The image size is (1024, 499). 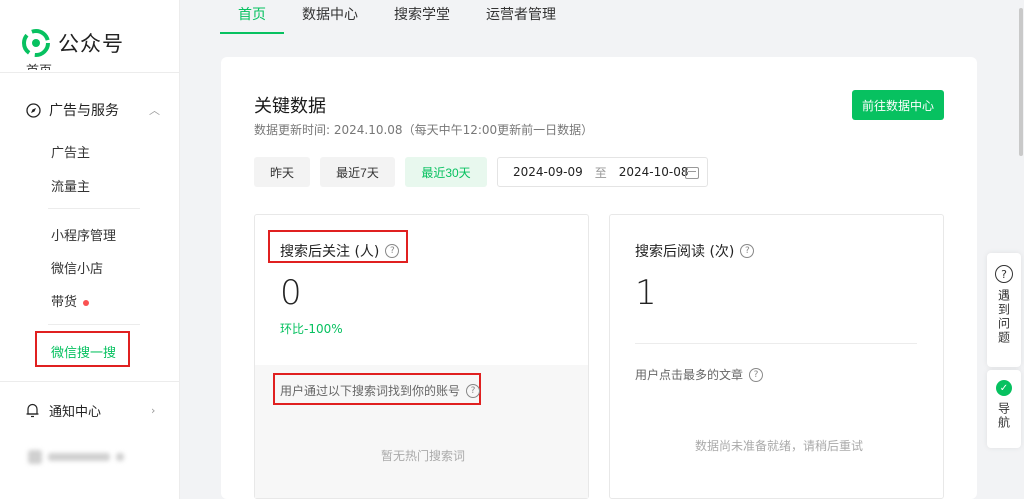 I want to click on range-yesterday-button: 昨天, so click(x=282, y=172).